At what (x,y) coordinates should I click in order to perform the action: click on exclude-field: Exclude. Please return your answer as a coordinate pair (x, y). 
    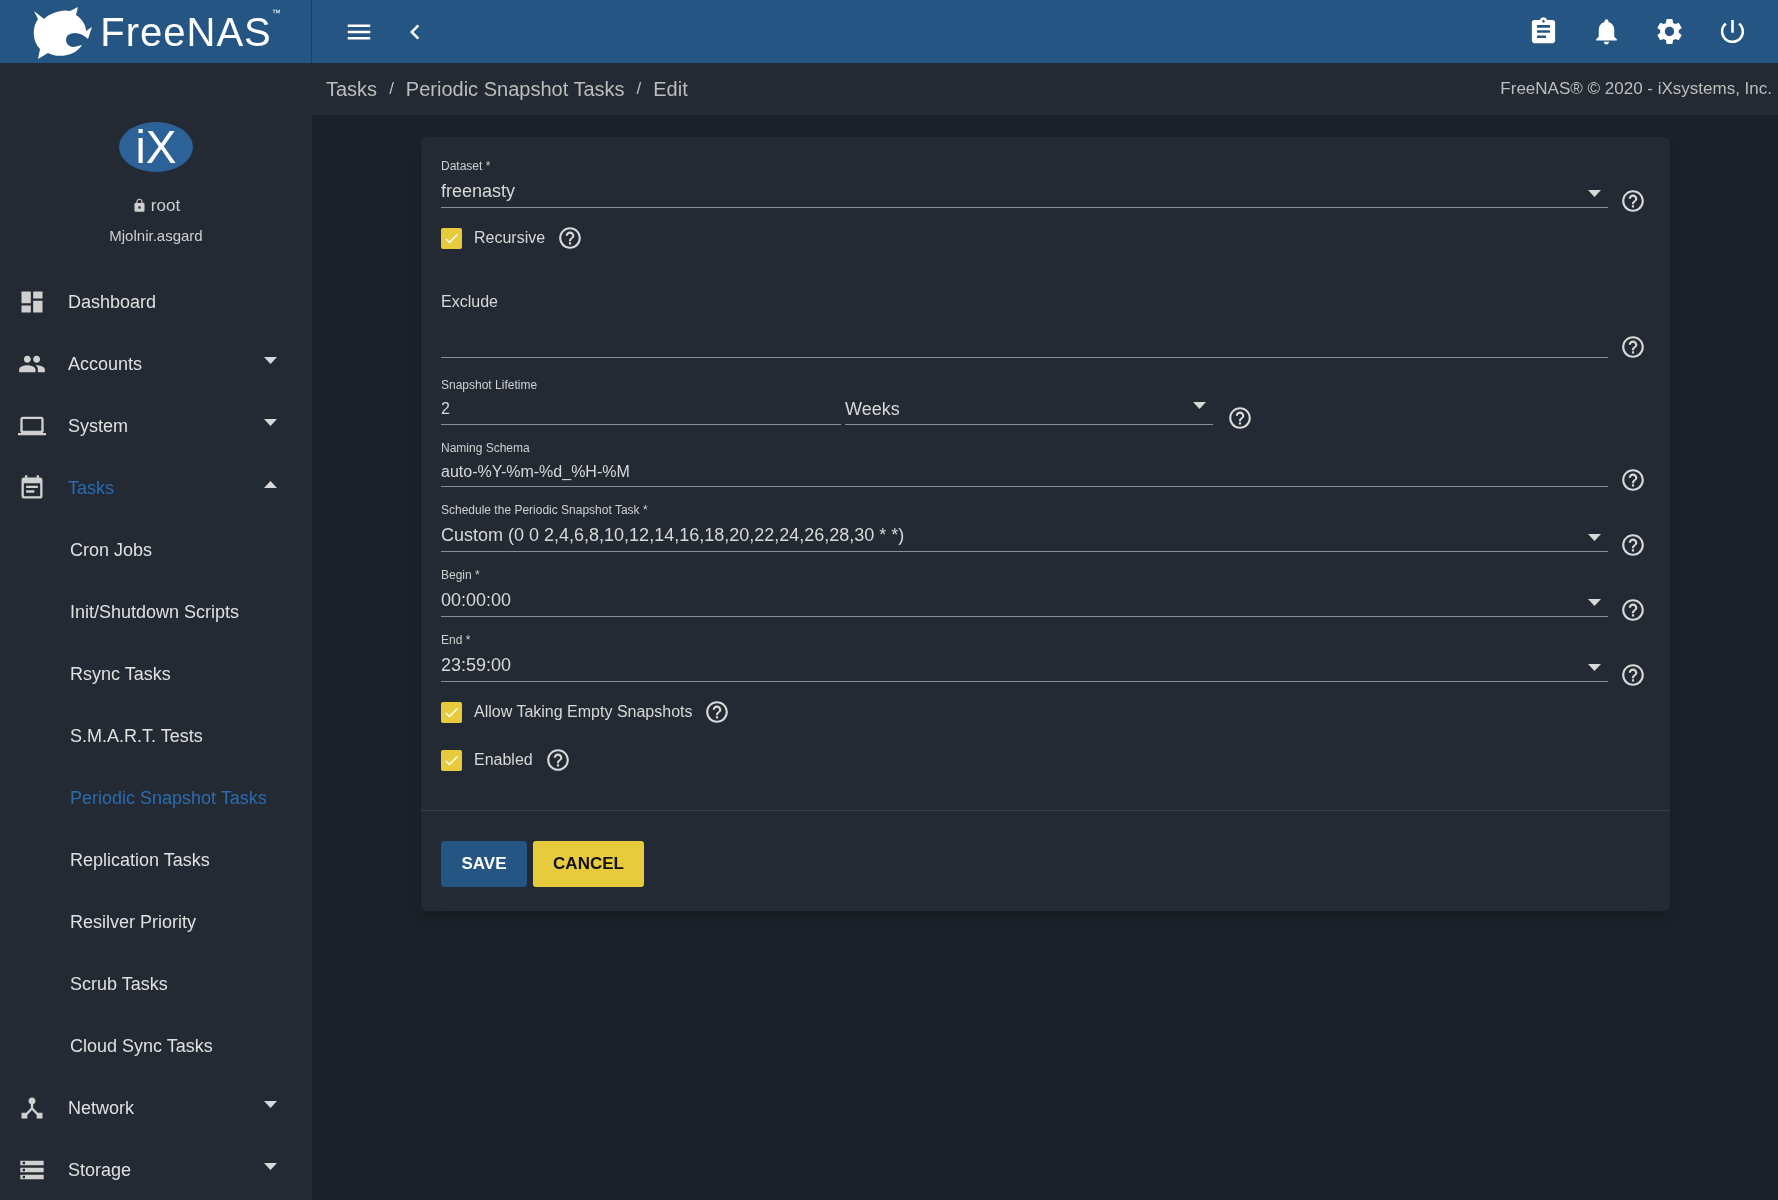
    Looking at the image, I should click on (1024, 320).